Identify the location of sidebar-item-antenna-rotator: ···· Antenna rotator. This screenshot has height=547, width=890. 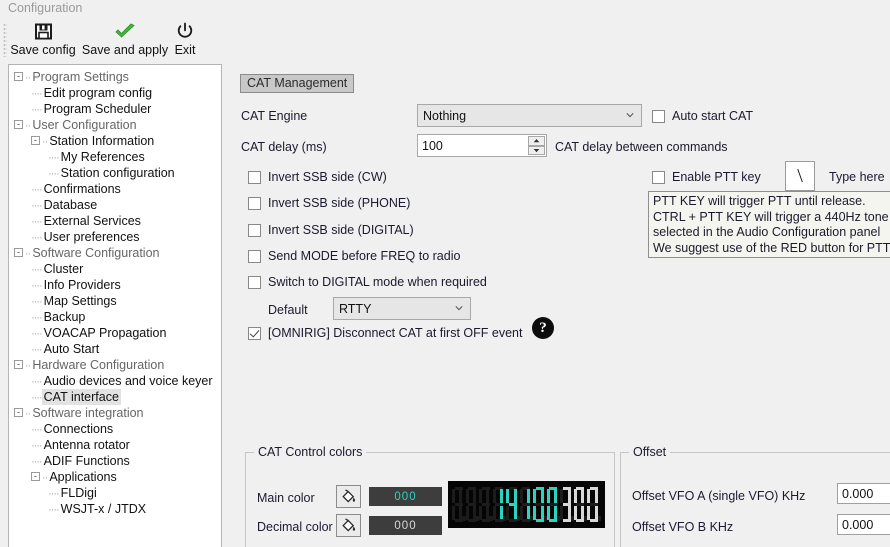
(115, 445).